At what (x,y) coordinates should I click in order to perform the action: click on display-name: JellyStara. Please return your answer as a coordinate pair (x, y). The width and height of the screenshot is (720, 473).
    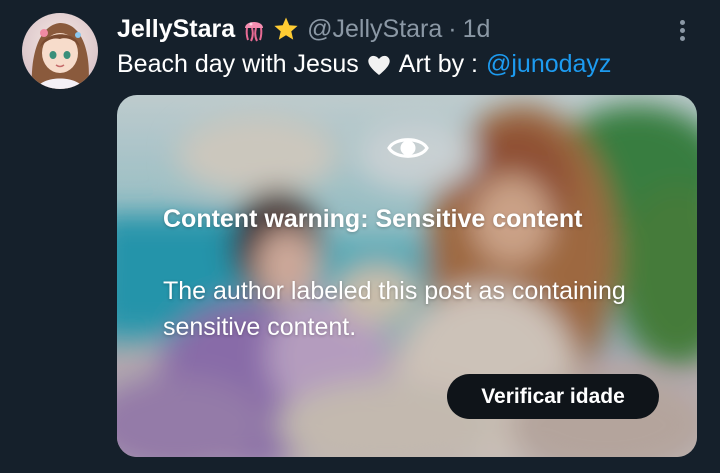
    Looking at the image, I should click on (176, 29).